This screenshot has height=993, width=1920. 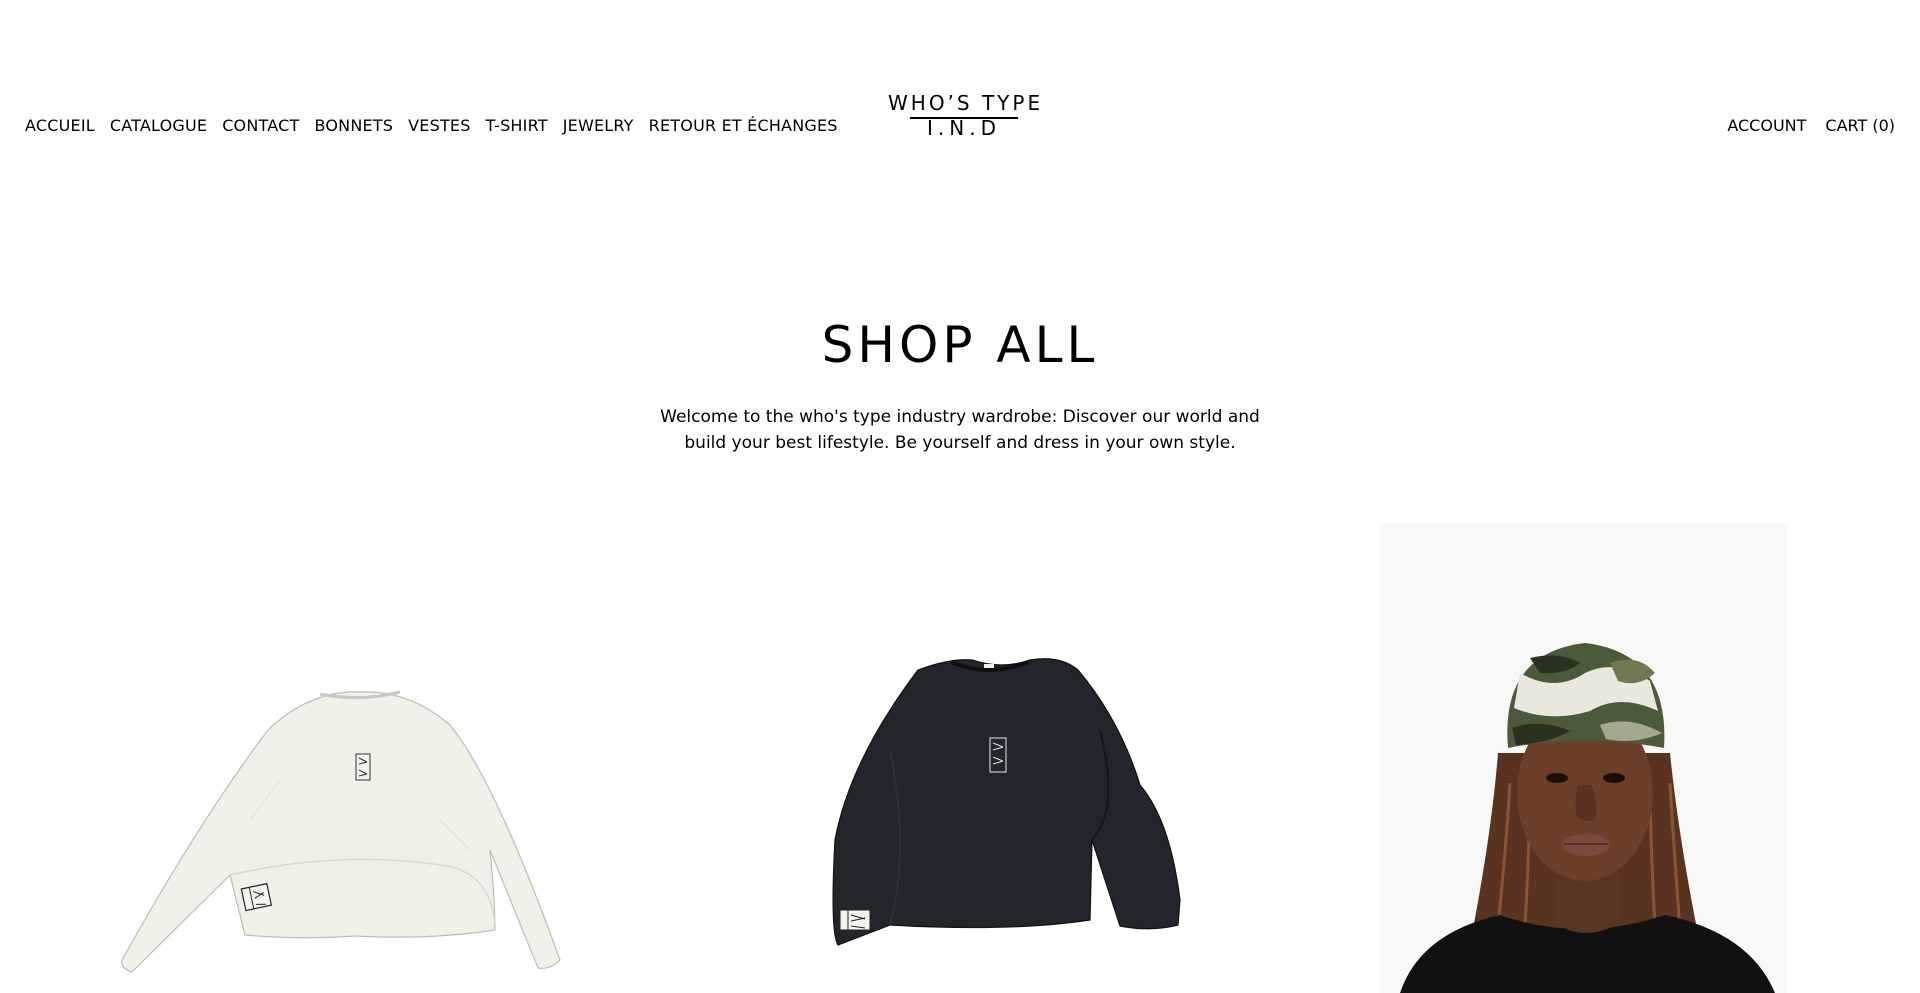 What do you see at coordinates (260, 125) in the screenshot?
I see `nav-link-contact: CONTACT` at bounding box center [260, 125].